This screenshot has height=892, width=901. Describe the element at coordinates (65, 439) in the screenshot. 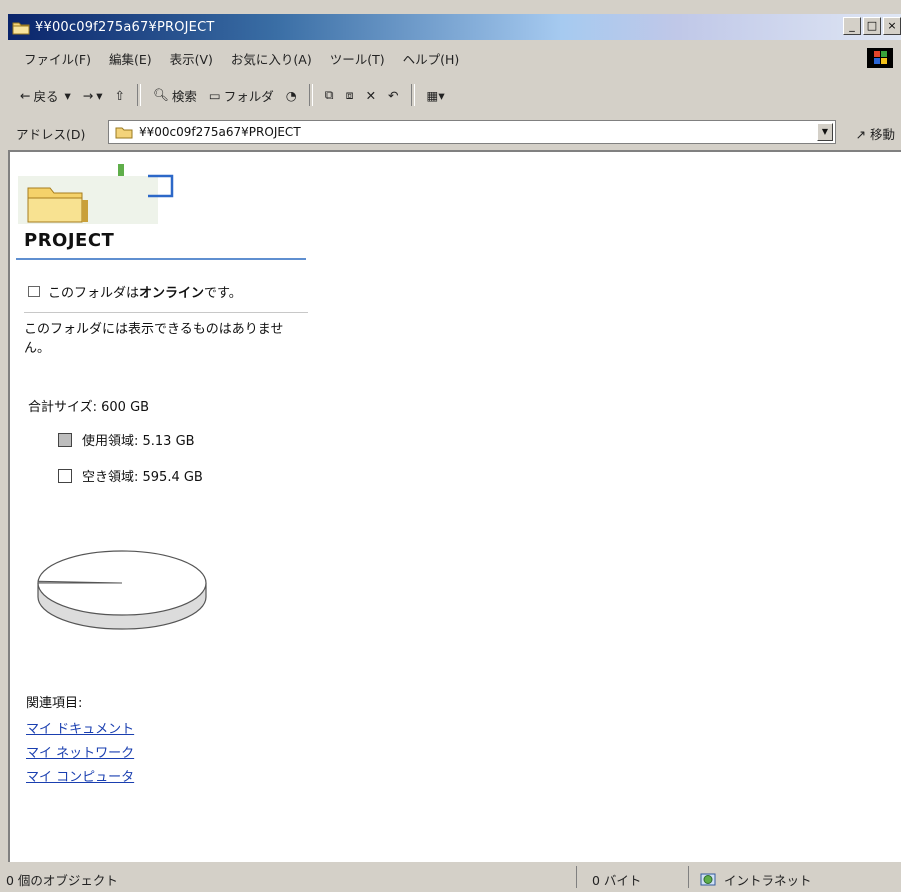

I see `used-swatch` at that location.